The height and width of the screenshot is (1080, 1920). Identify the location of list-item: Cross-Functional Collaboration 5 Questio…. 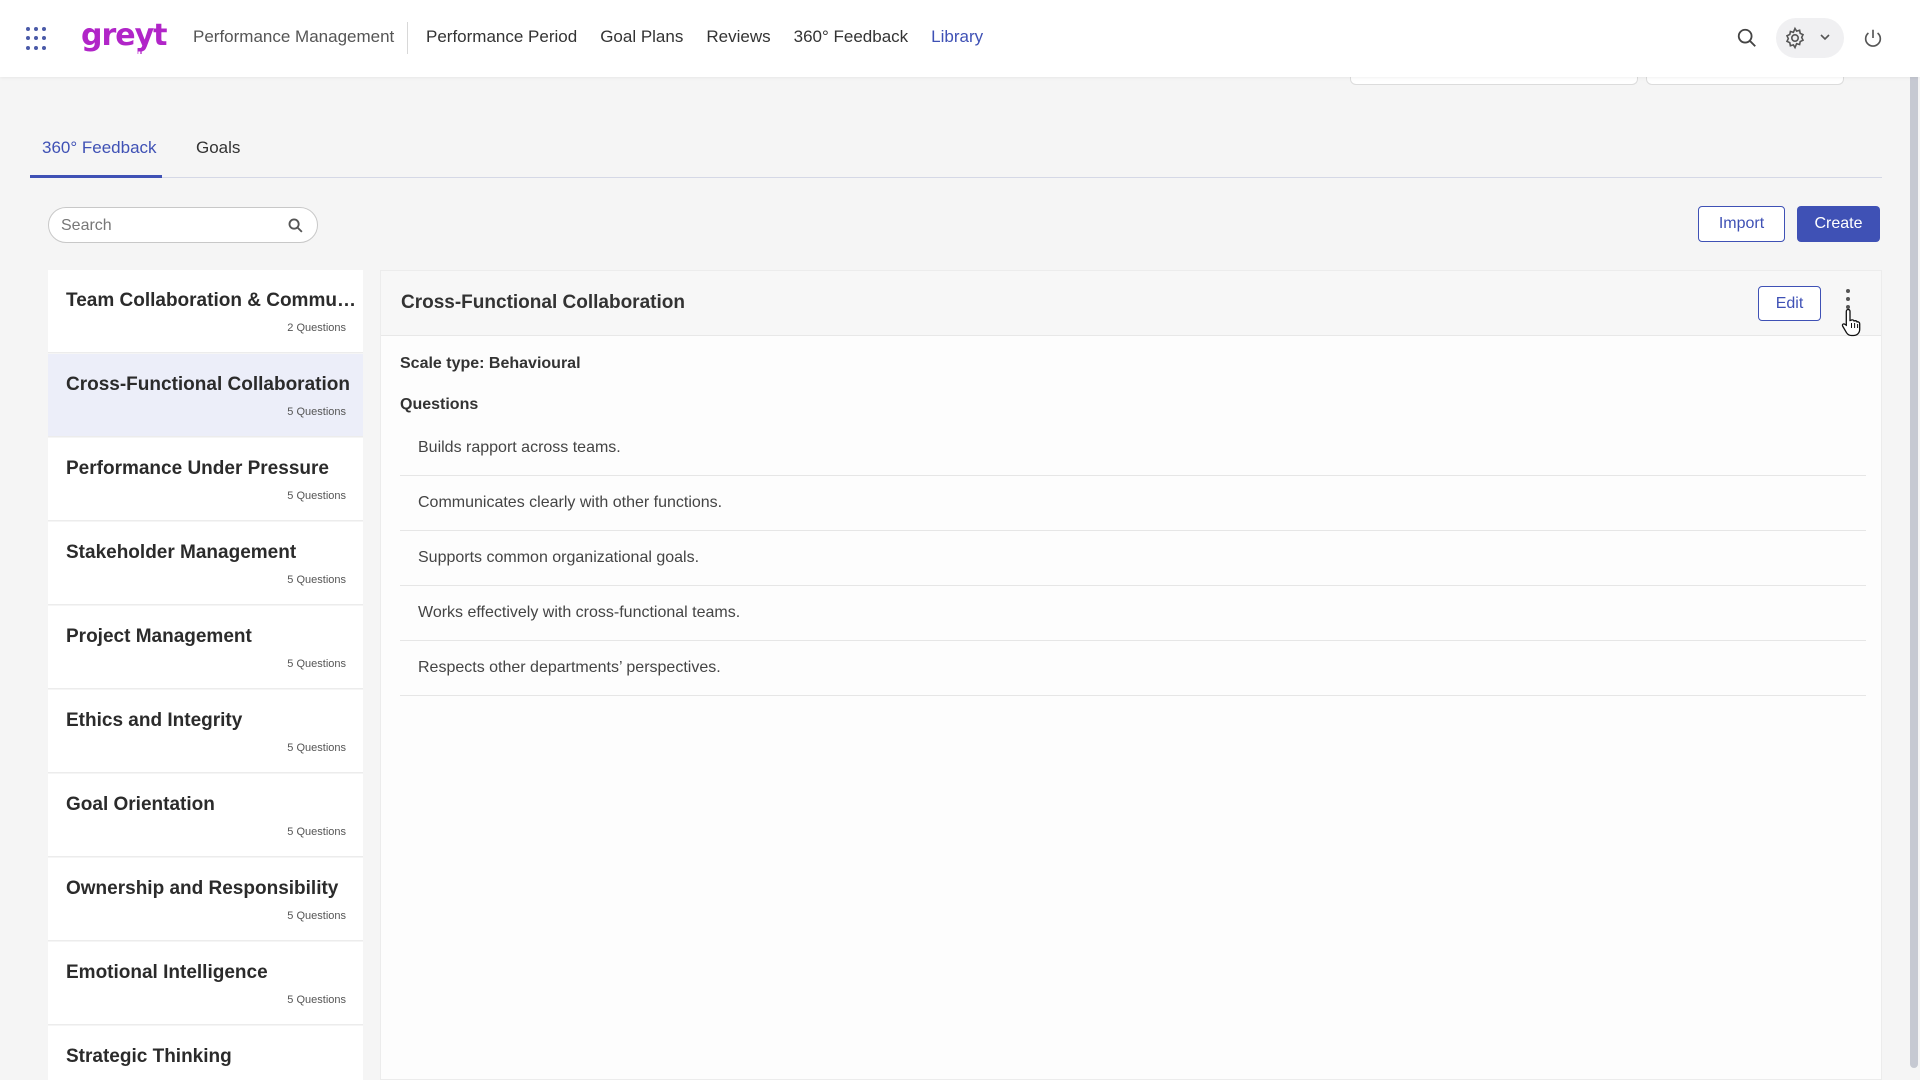
(205, 395).